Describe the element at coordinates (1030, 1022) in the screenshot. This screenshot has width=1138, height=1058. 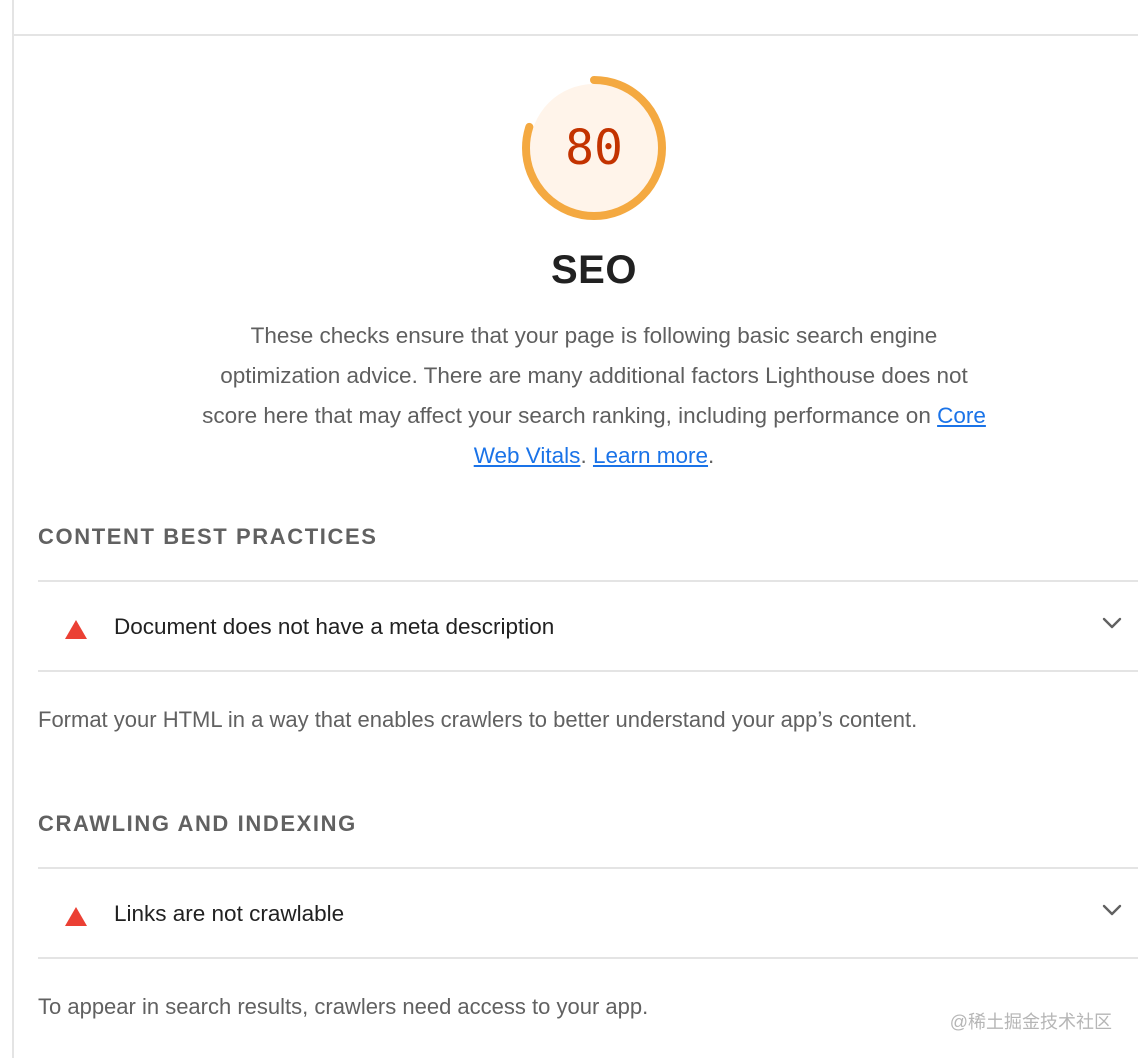
I see `watermark: @稀土掘金技术社区` at that location.